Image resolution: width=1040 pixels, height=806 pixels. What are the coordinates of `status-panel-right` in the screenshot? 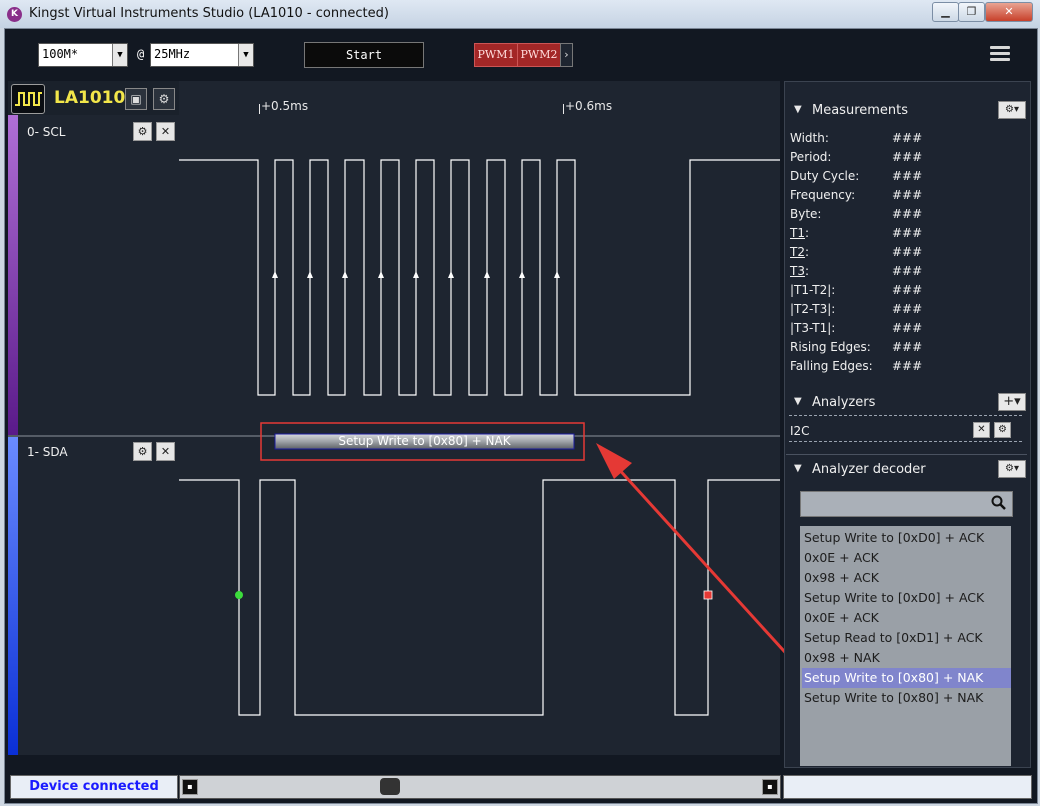 It's located at (907, 787).